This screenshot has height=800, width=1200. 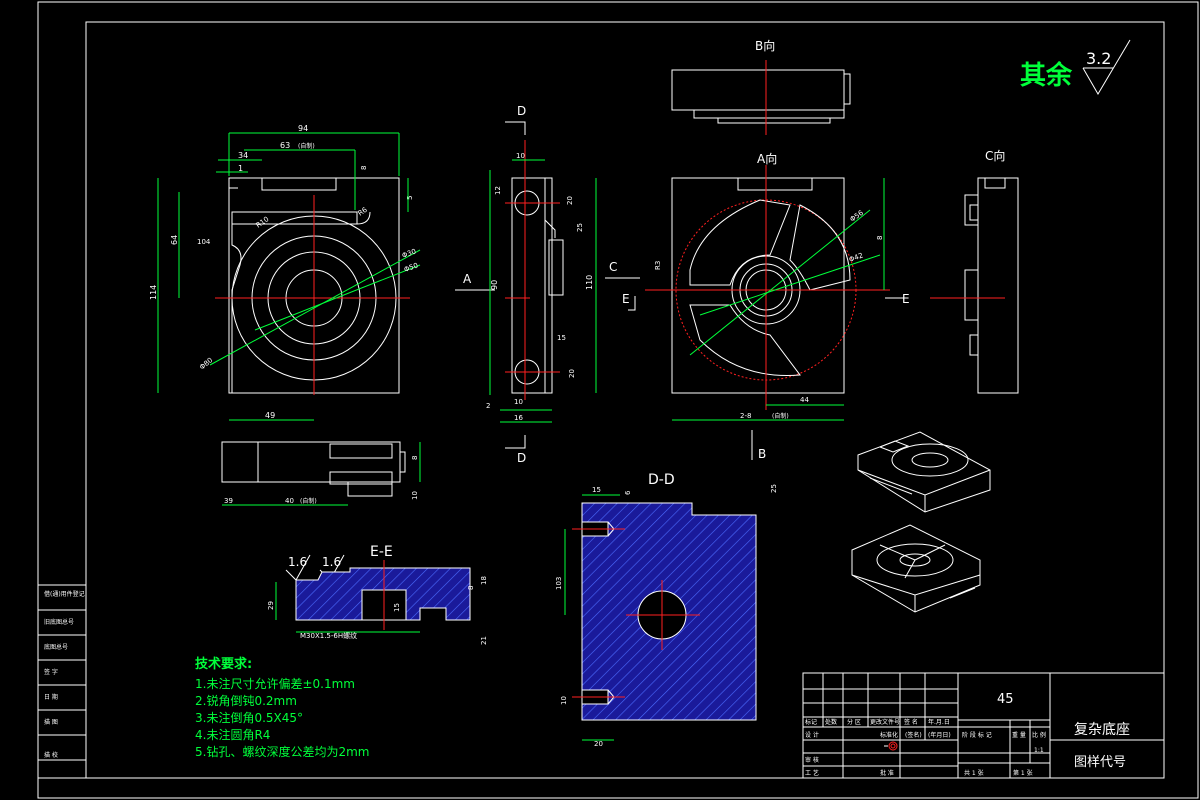 I want to click on dim-label: 40, so click(x=289, y=501).